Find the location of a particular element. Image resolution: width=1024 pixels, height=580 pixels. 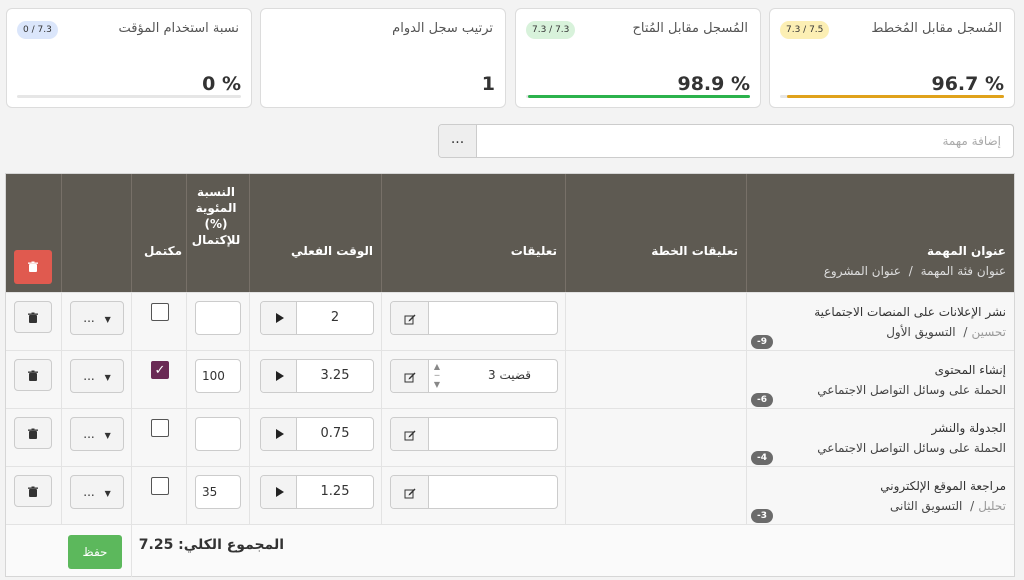

header-plan-comments-label: تعليقات الخطة is located at coordinates (694, 251).